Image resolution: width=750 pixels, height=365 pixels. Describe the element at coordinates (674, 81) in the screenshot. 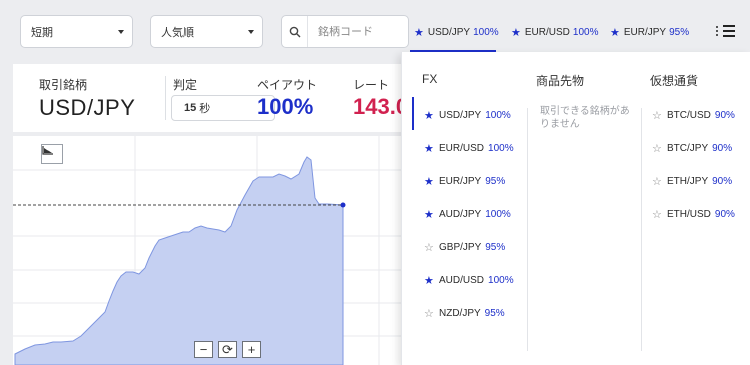

I see `crypto-header: 仮想通貨` at that location.